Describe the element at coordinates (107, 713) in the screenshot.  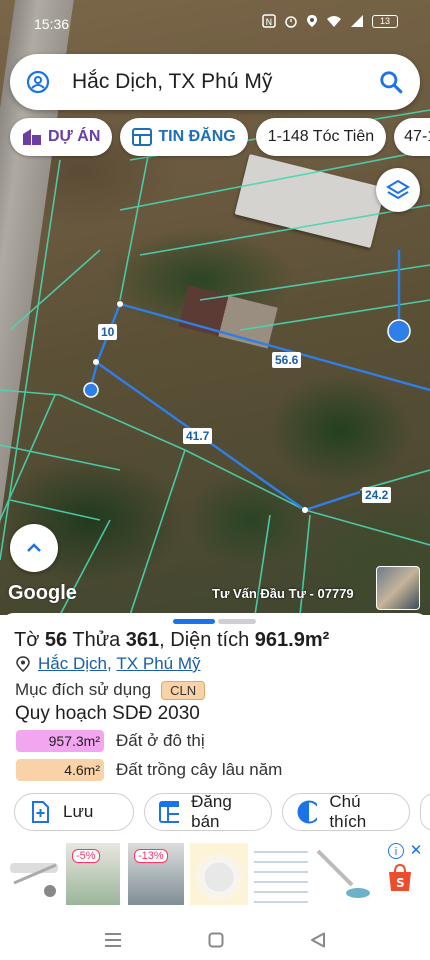
I see `plan-title: Quy hoạch SDĐ 2030` at that location.